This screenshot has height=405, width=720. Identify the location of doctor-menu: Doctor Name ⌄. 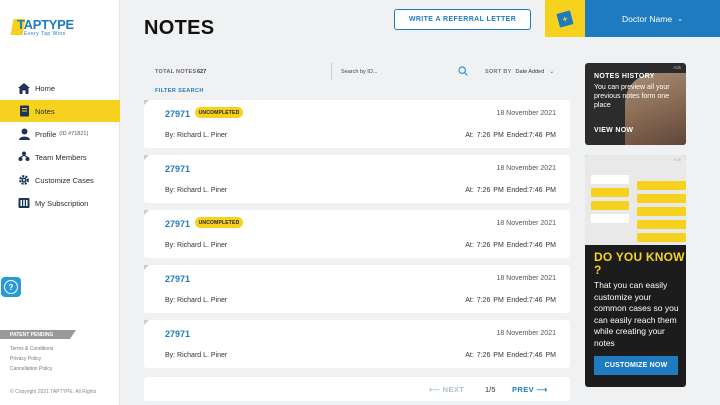
(652, 18).